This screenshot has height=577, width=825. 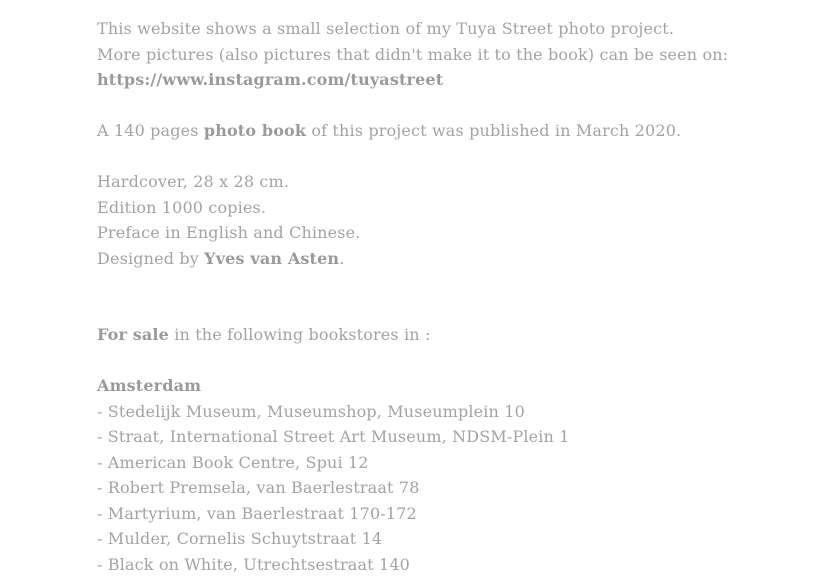 I want to click on photo-book-bold: photo book, so click(x=255, y=130).